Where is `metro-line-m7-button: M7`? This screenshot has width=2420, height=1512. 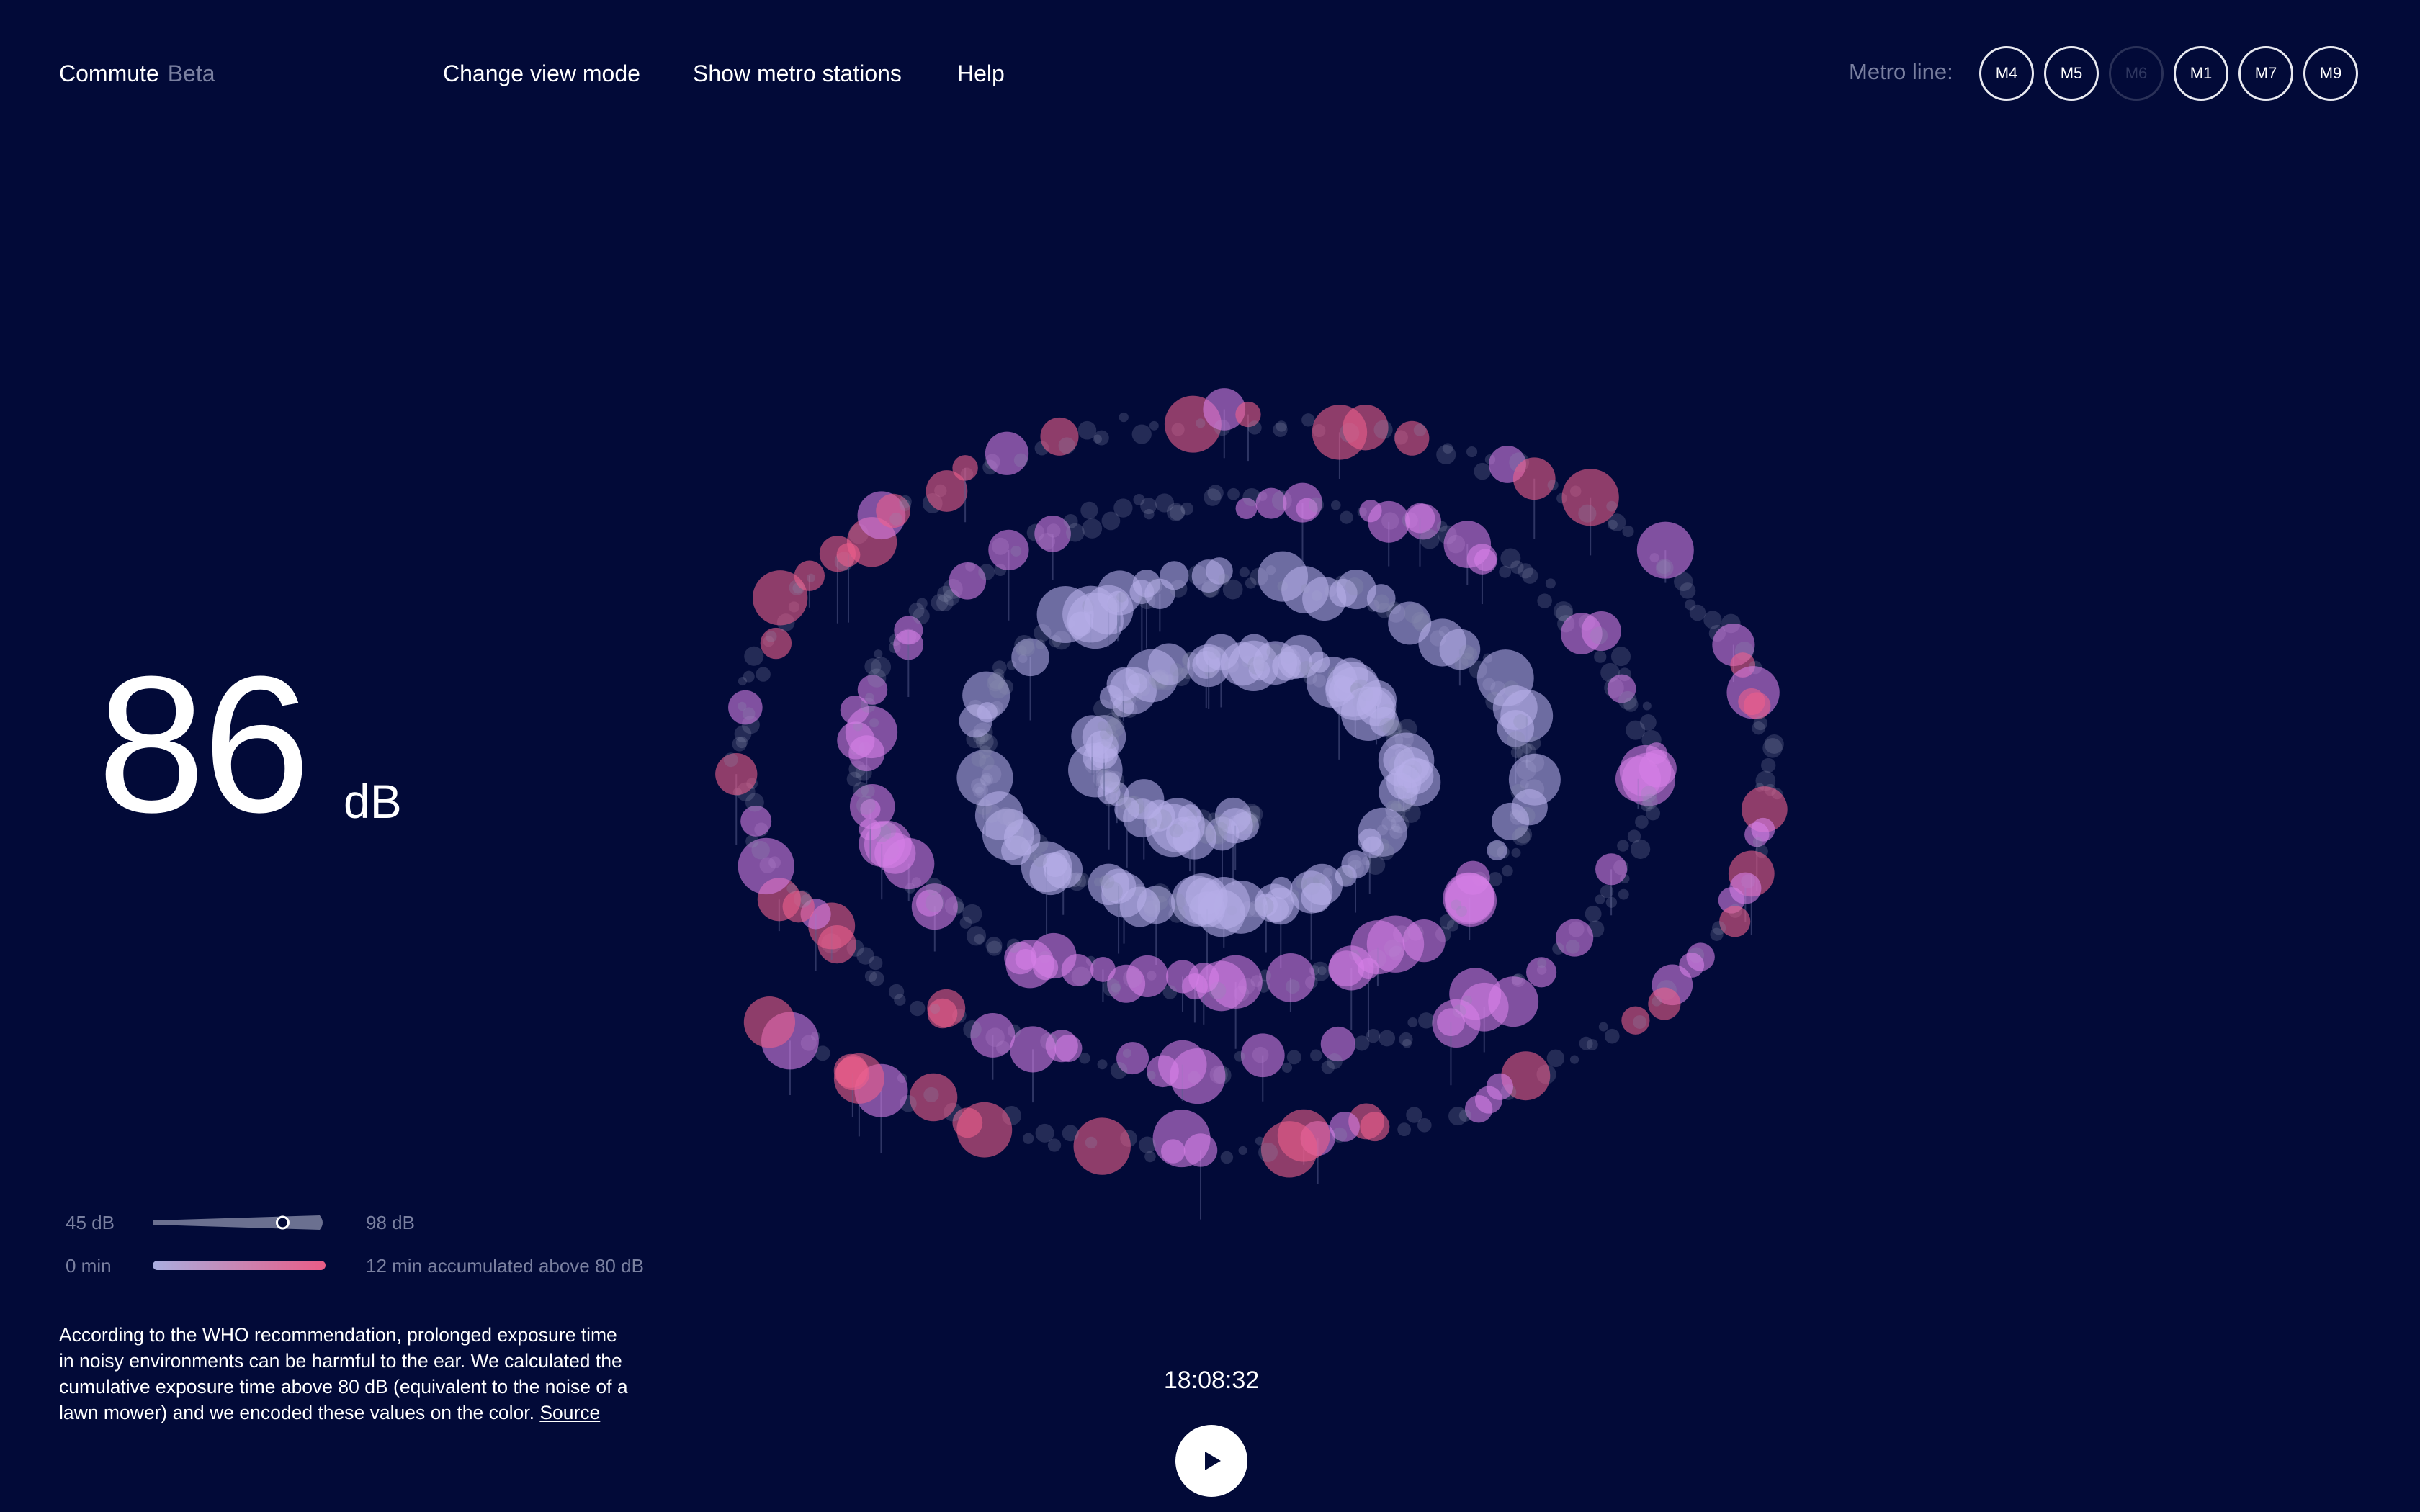 metro-line-m7-button: M7 is located at coordinates (2265, 73).